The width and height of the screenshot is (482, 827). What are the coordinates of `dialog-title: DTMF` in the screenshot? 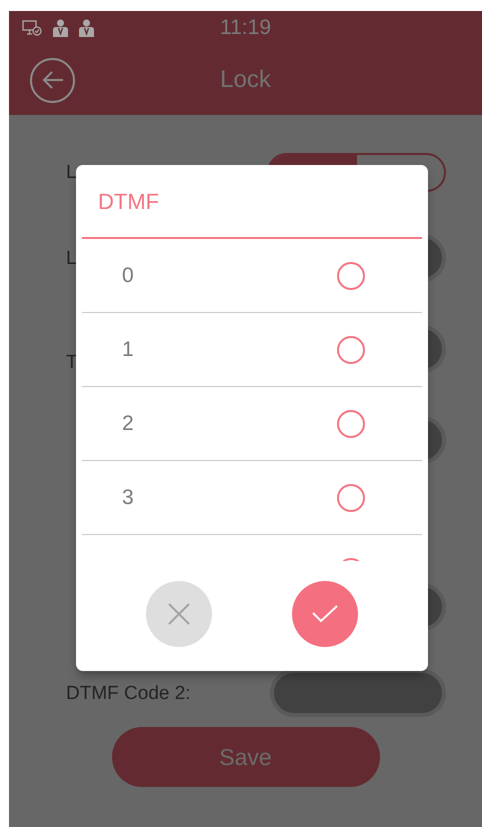 It's located at (129, 202).